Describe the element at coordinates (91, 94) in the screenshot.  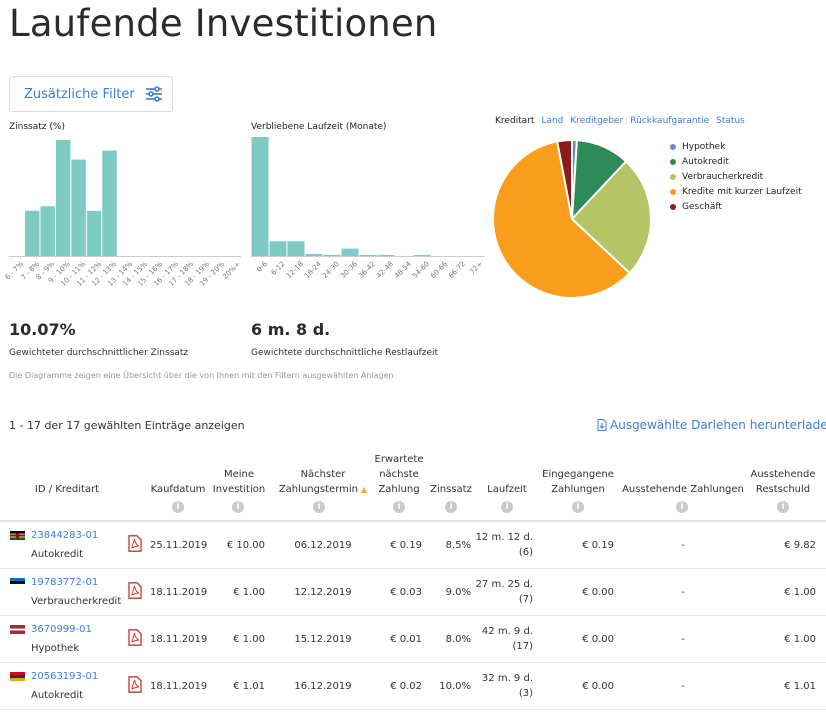
I see `additional-filter-button: Zusätzliche Filter` at that location.